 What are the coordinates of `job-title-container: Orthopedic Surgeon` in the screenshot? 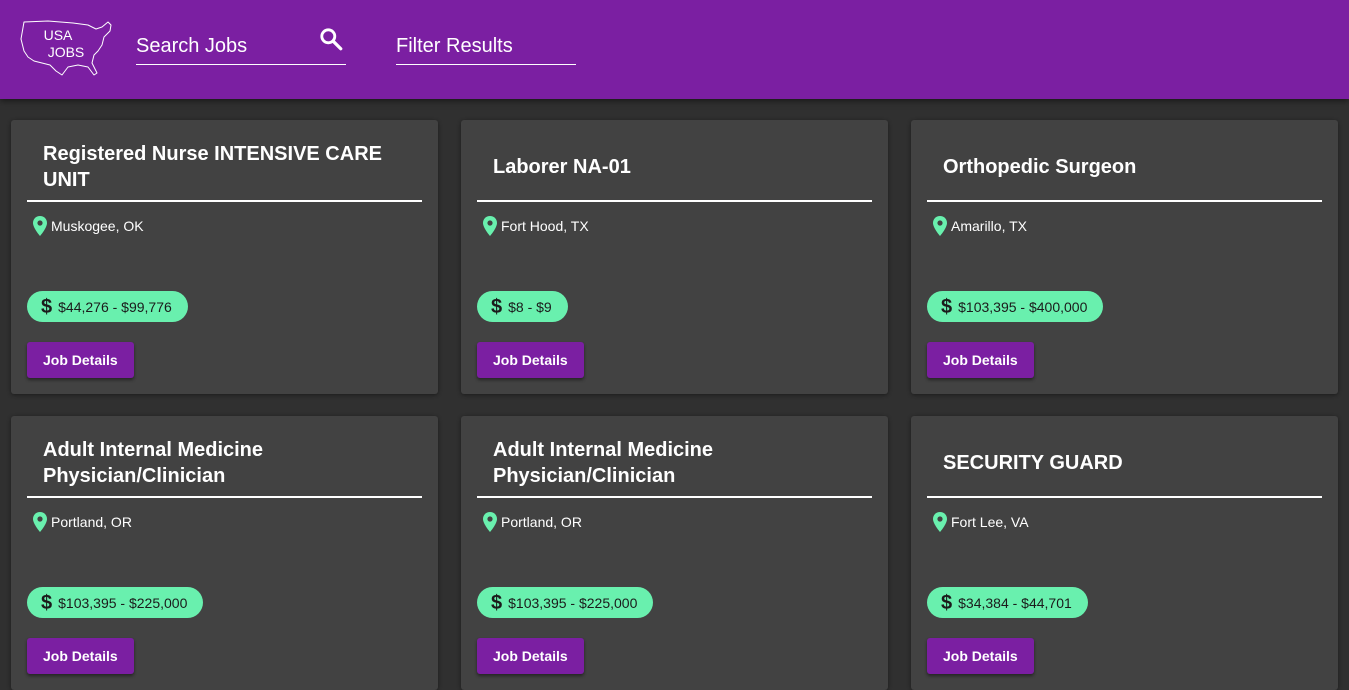 It's located at (1124, 161).